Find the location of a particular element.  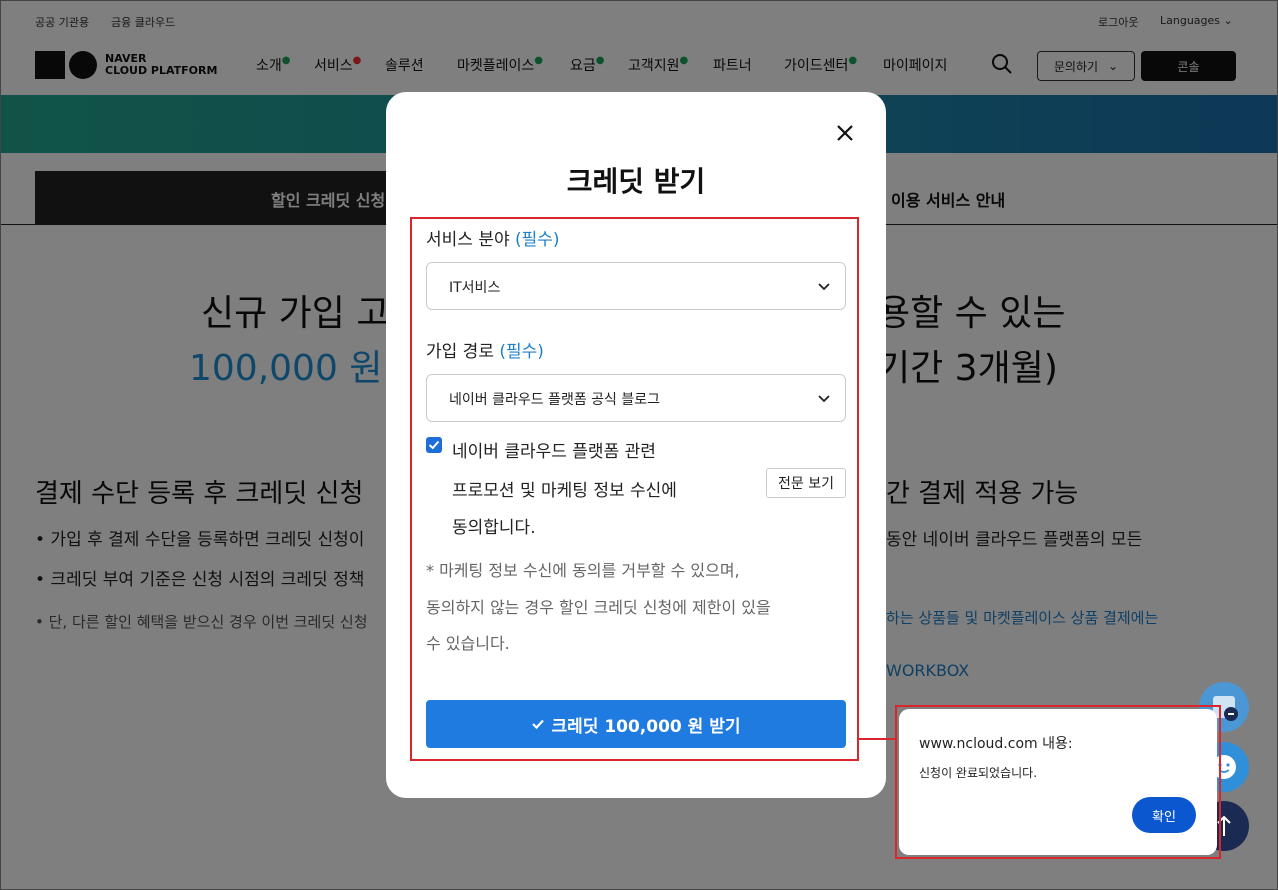

close-icon is located at coordinates (845, 133).